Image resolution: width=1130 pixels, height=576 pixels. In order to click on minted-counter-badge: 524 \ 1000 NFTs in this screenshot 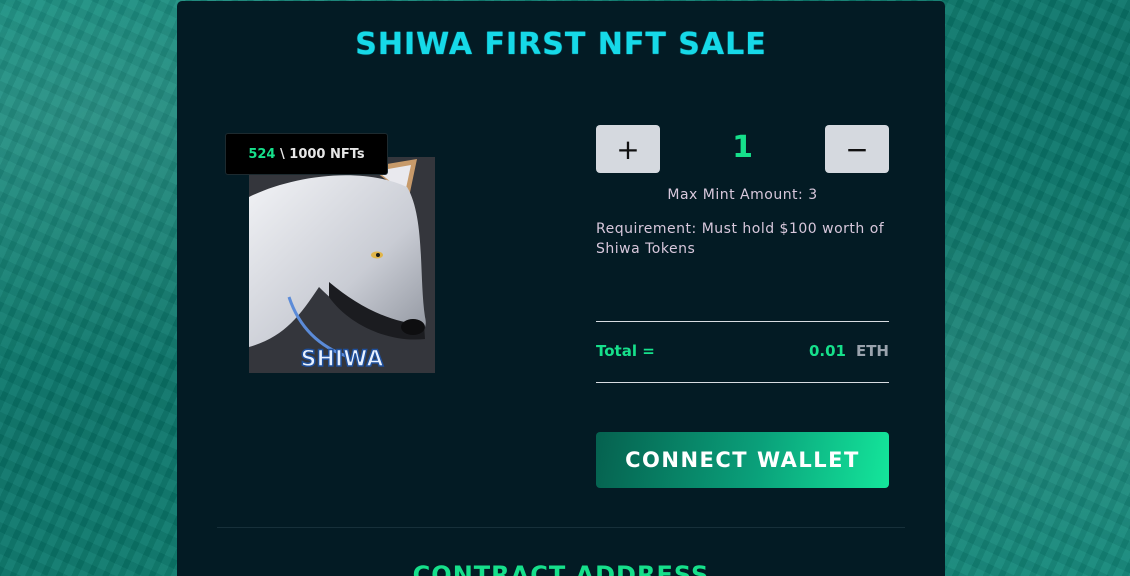, I will do `click(306, 154)`.